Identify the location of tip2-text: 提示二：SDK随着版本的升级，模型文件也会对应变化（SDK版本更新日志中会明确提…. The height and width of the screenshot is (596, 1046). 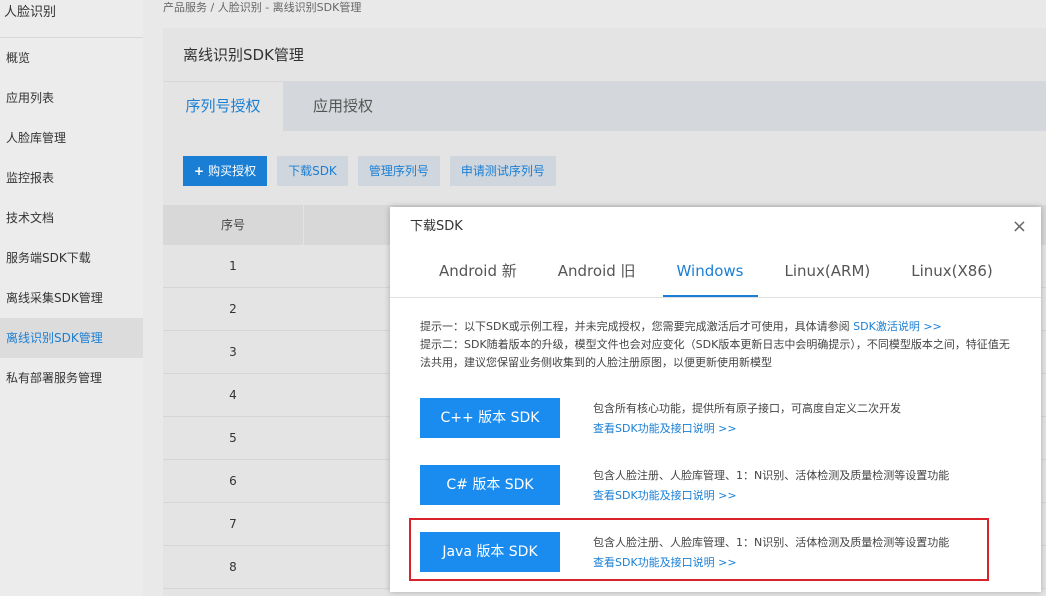
(715, 353).